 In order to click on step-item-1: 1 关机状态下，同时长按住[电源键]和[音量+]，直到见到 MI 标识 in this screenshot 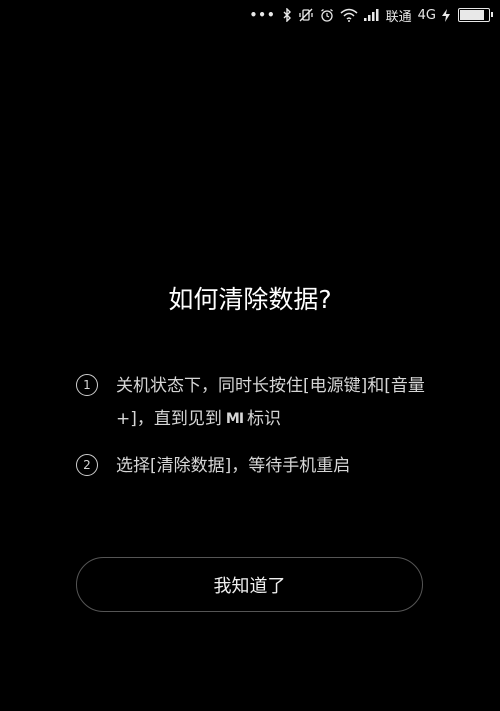, I will do `click(258, 403)`.